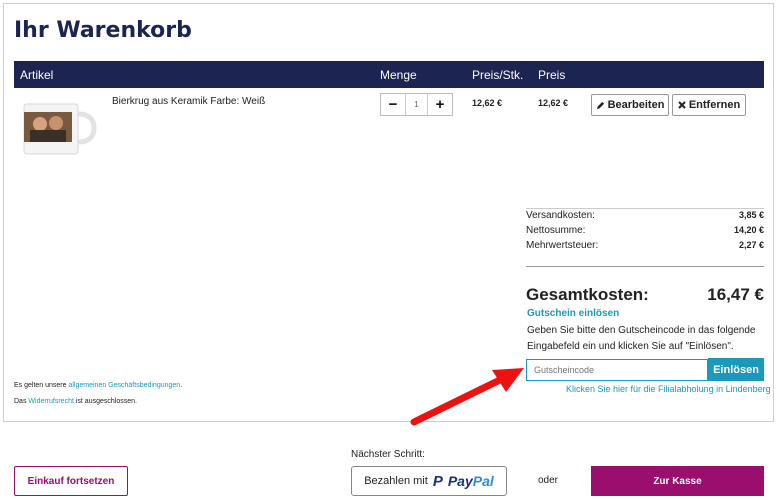  Describe the element at coordinates (573, 313) in the screenshot. I see `redeem-coupon-link: Gutschein einlösen` at that location.